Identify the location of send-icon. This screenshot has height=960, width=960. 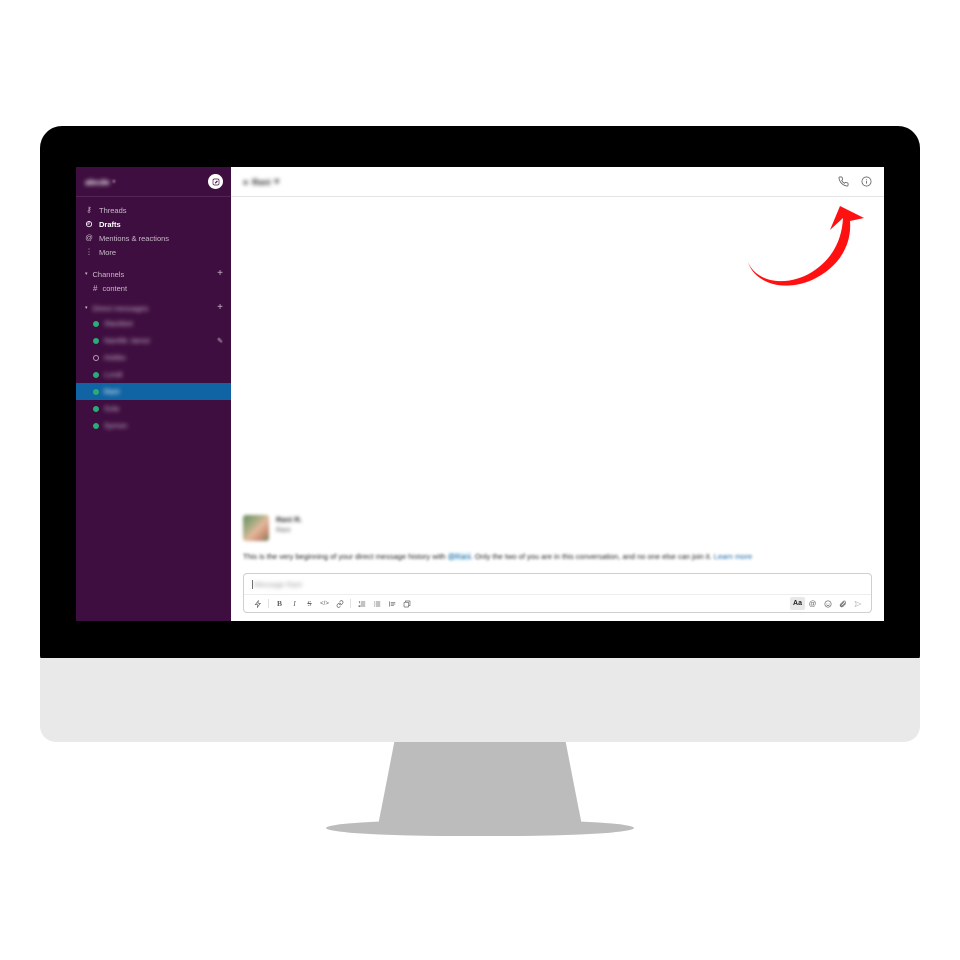
(857, 603).